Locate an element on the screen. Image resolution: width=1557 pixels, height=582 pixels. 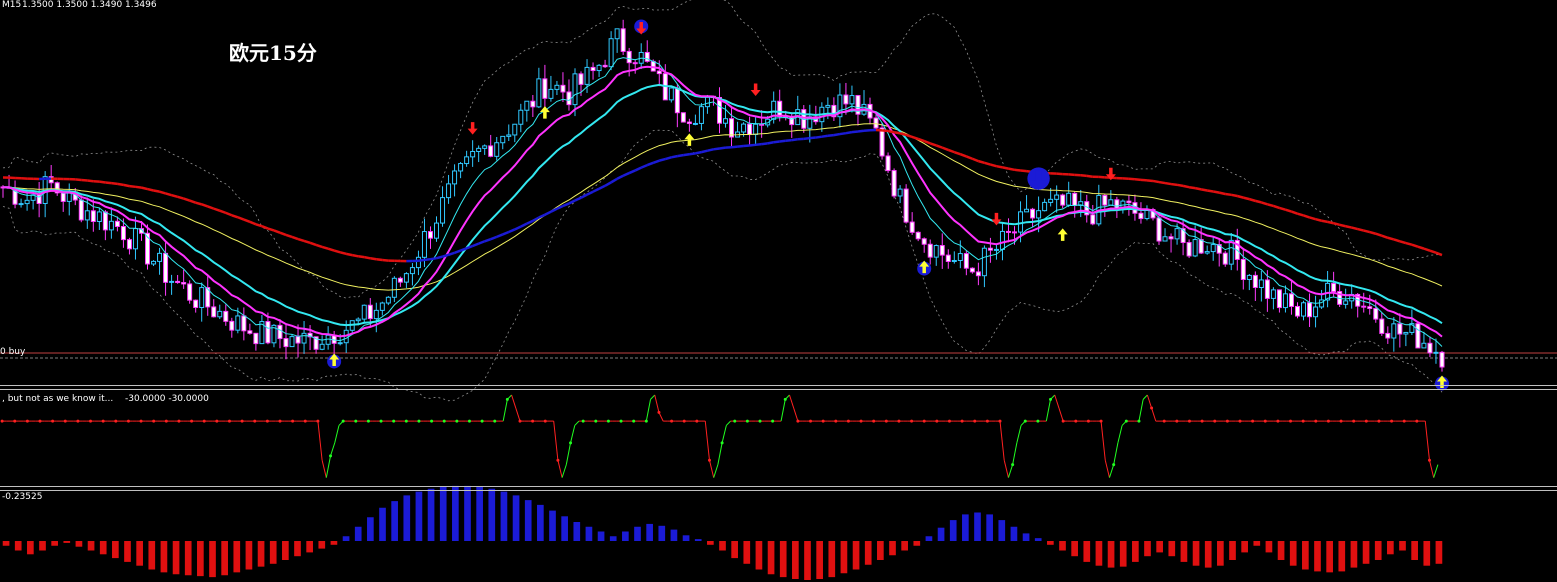
buy-arrow-icon is located at coordinates (1062, 234).